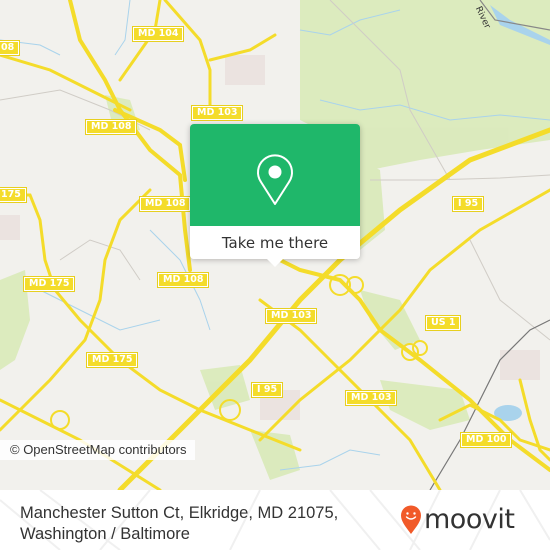 Image resolution: width=550 pixels, height=550 pixels. Describe the element at coordinates (158, 34) in the screenshot. I see `road-label: MD 104` at that location.